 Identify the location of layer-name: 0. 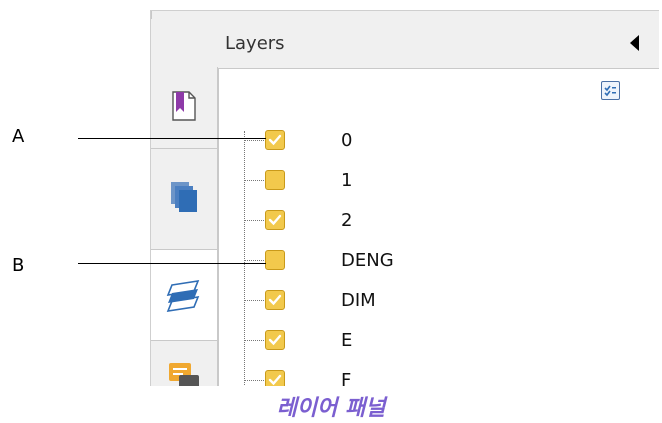
(347, 140).